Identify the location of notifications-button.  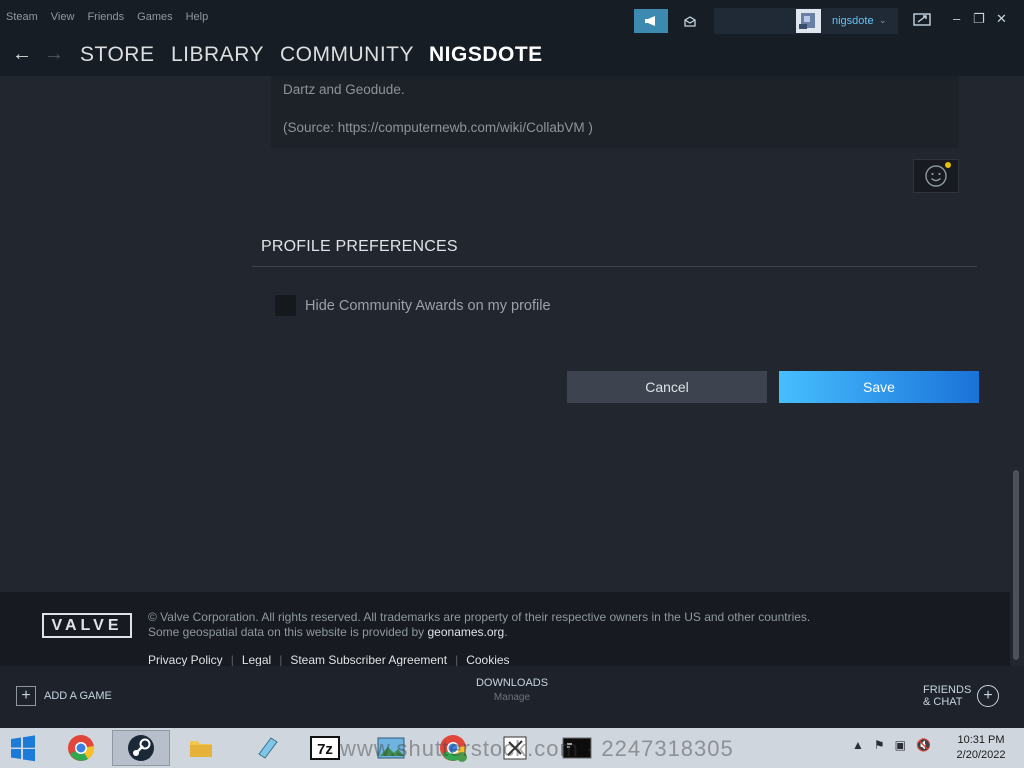
(690, 21).